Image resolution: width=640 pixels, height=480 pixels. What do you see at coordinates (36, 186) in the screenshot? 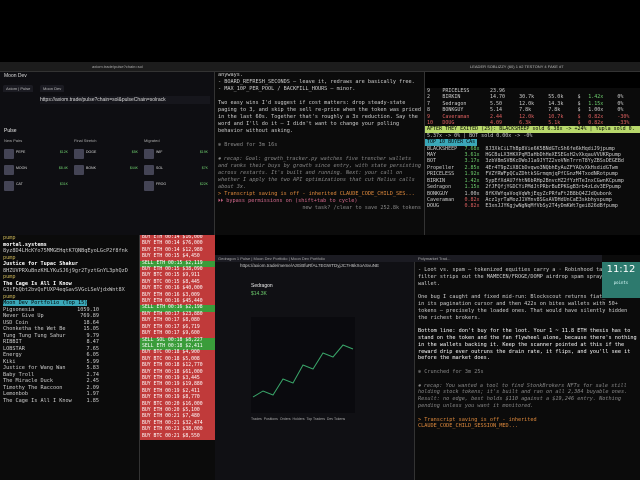
I see `token-card: CAT $31K` at bounding box center [36, 186].